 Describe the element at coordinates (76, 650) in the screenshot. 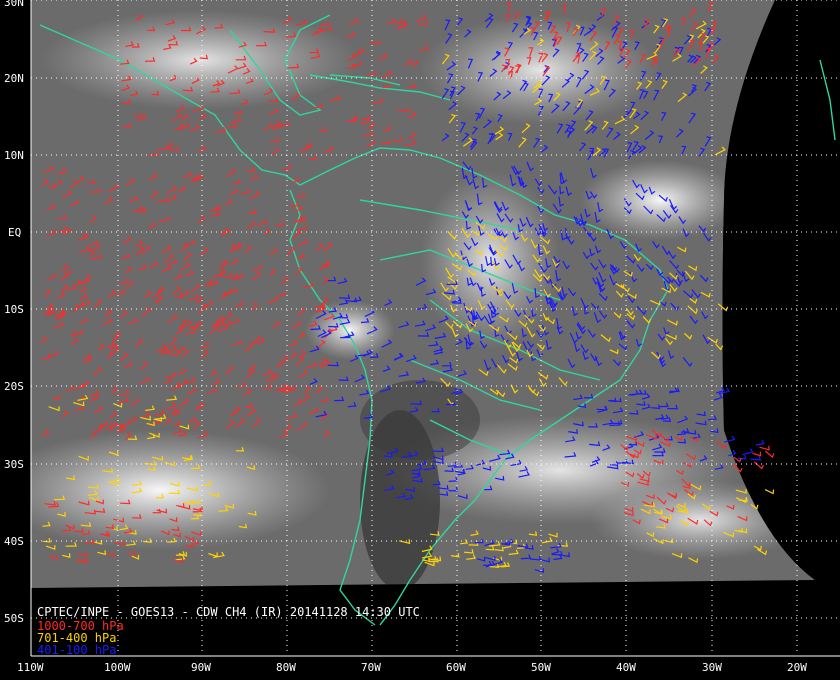

I see `legend-entry-high-level: 401-100 hPa` at that location.